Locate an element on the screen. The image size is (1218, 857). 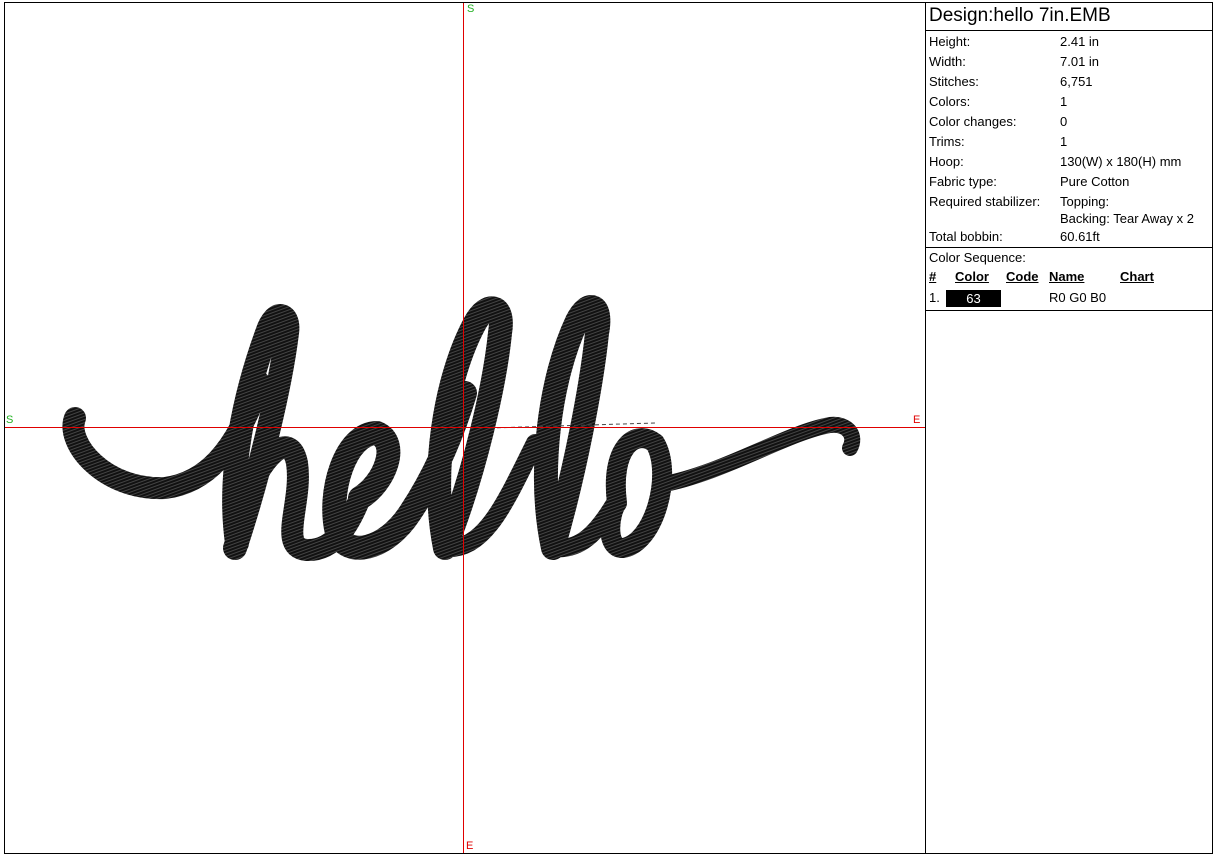
property-label: Colors: is located at coordinates (950, 101).